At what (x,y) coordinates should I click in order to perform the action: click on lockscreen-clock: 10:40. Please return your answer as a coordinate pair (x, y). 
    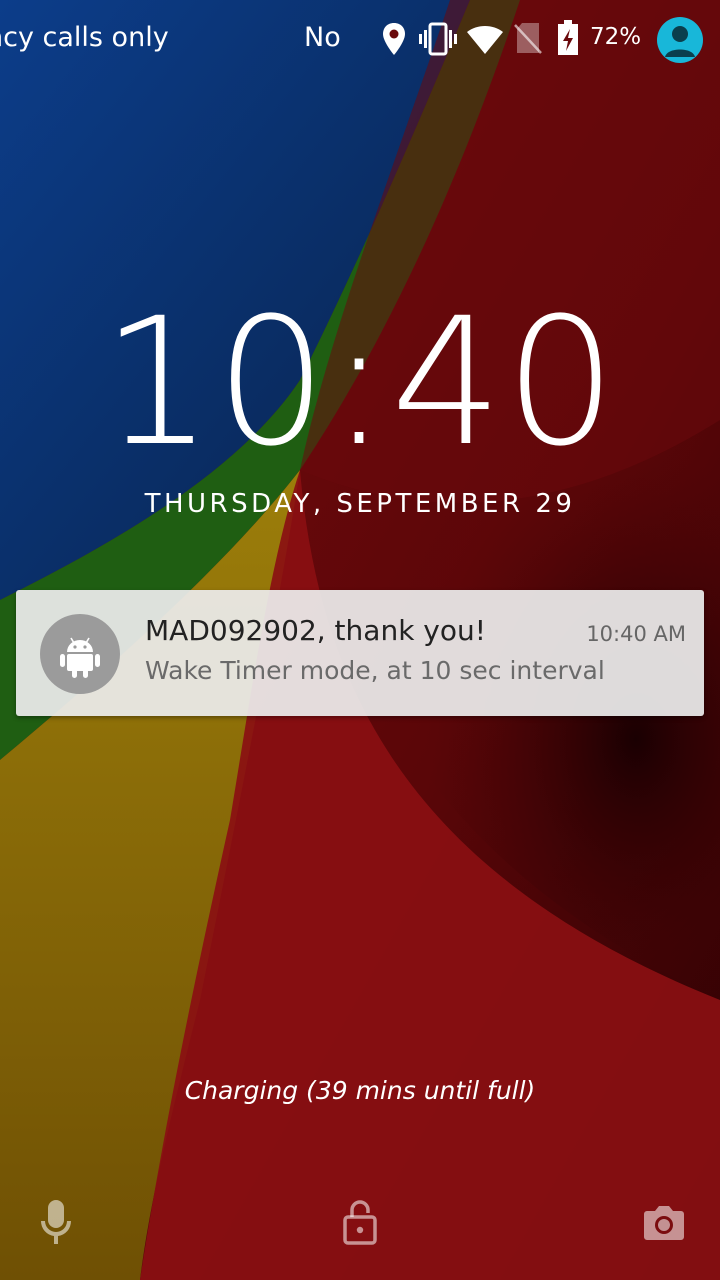
    Looking at the image, I should click on (360, 382).